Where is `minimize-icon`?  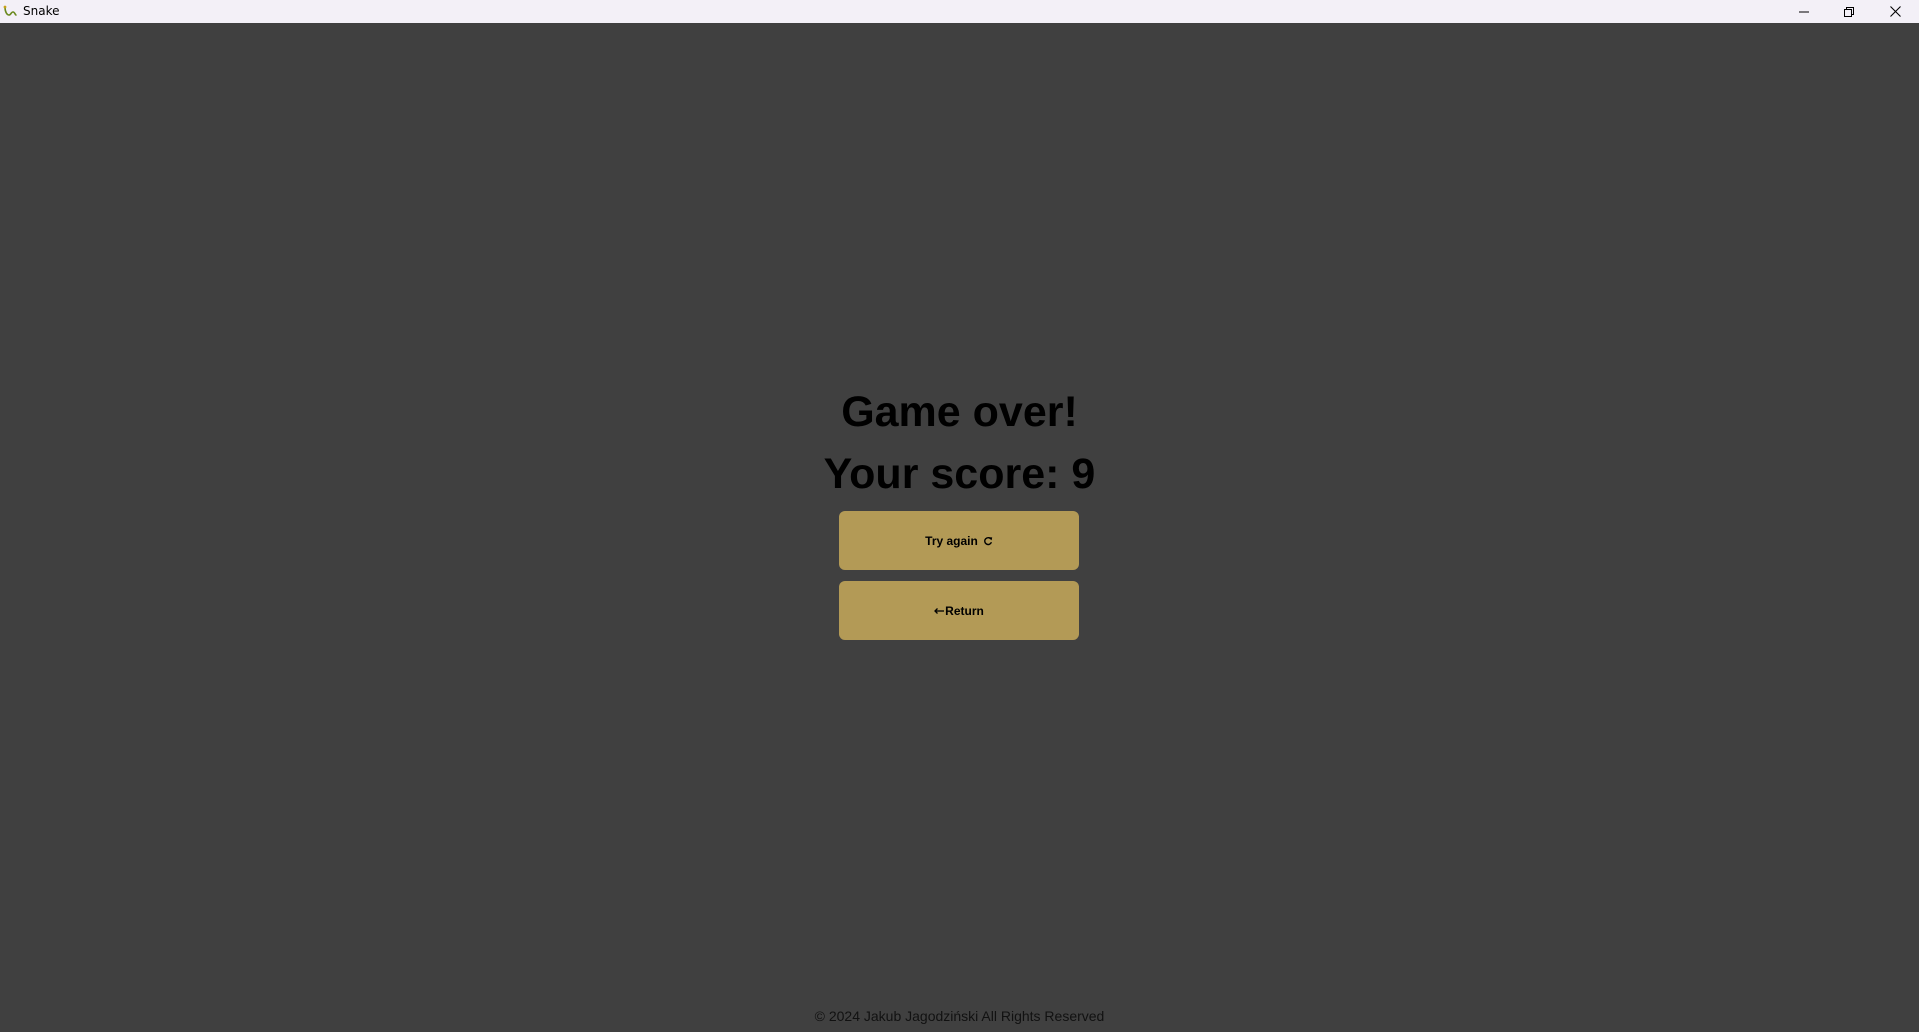 minimize-icon is located at coordinates (1804, 11).